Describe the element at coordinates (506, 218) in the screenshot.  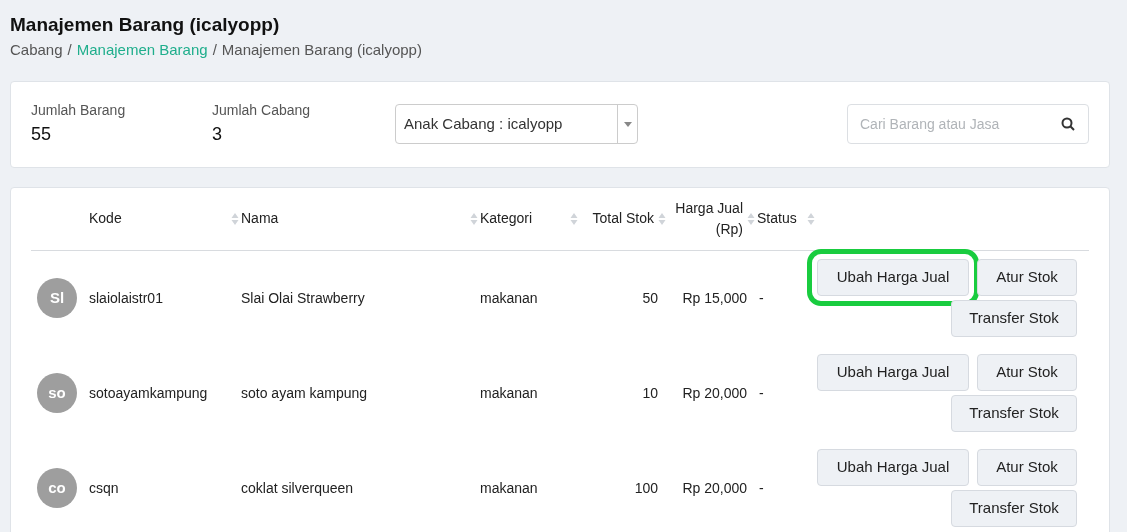
I see `column-header: Kategori` at that location.